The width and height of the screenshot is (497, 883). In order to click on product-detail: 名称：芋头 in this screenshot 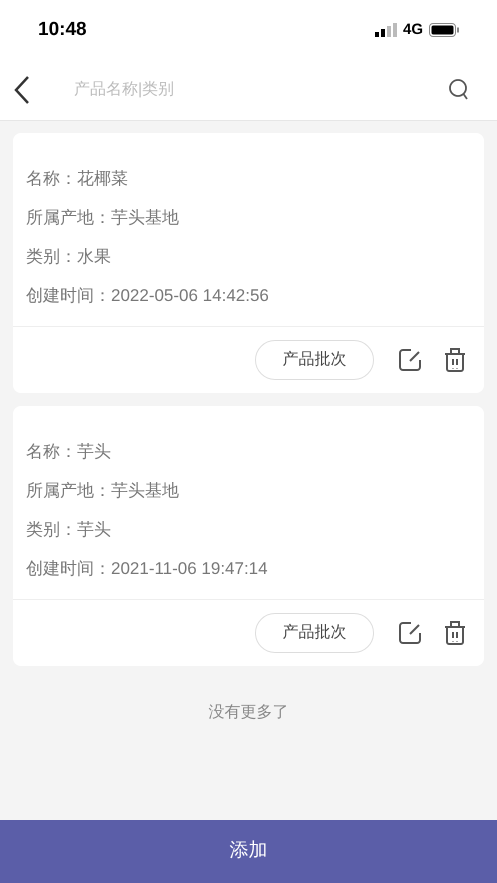, I will do `click(69, 451)`.